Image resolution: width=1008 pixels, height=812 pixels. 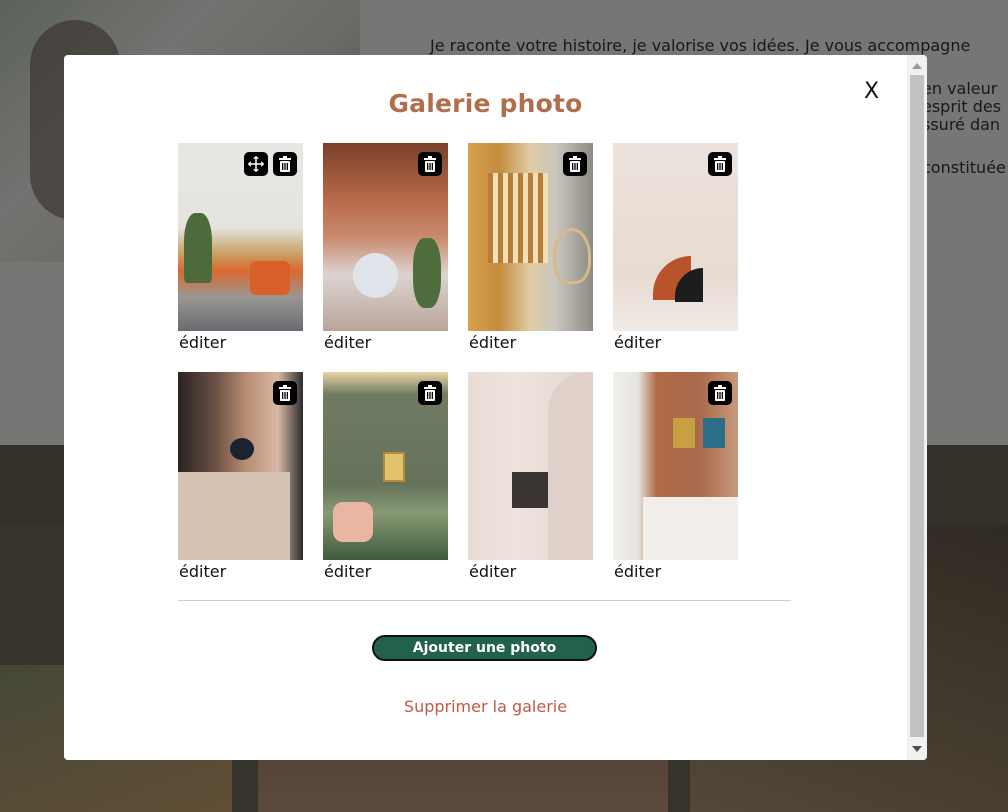 What do you see at coordinates (256, 164) in the screenshot?
I see `move-icon` at bounding box center [256, 164].